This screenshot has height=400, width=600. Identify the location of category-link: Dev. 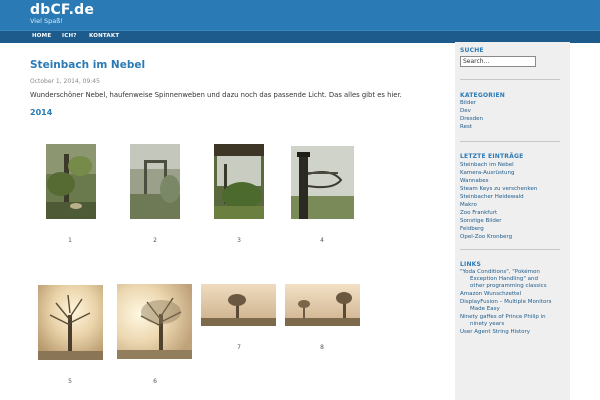
(465, 111).